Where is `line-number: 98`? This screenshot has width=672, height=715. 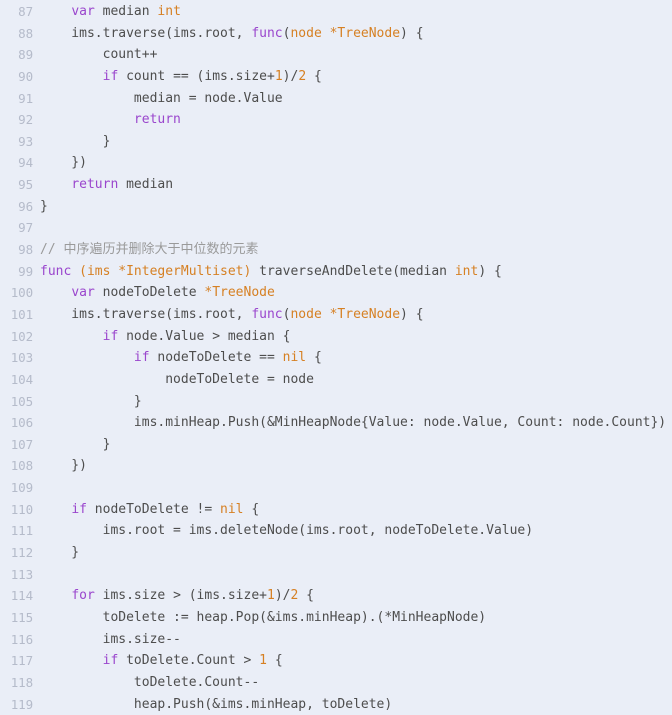 line-number: 98 is located at coordinates (16, 250).